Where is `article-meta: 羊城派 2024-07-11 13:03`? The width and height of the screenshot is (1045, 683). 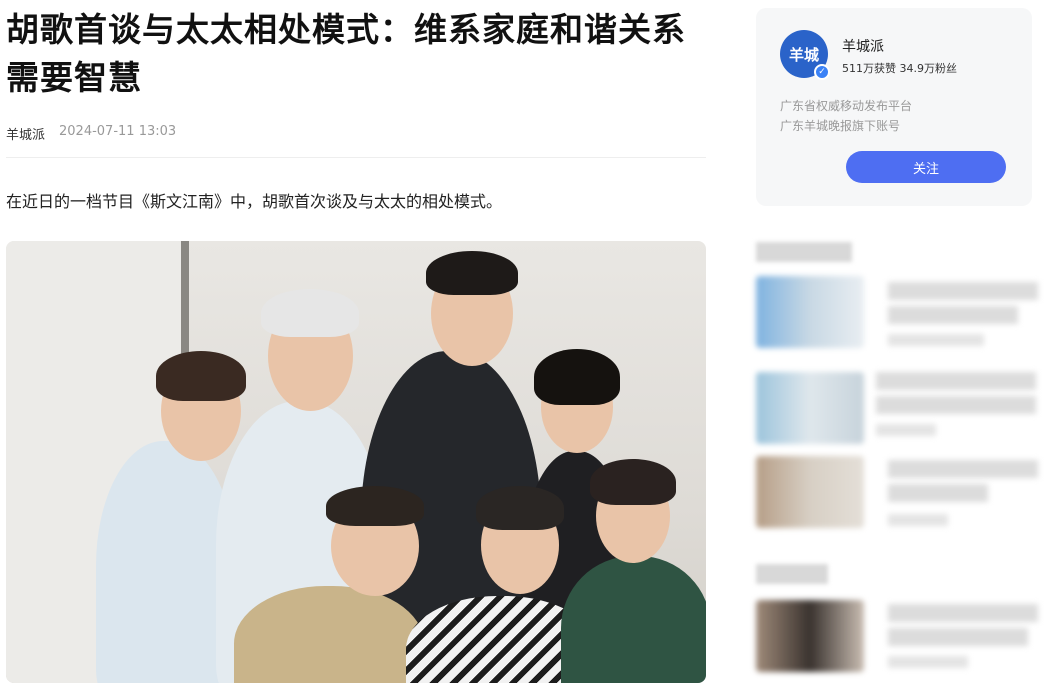
article-meta: 羊城派 2024-07-11 13:03 is located at coordinates (356, 141).